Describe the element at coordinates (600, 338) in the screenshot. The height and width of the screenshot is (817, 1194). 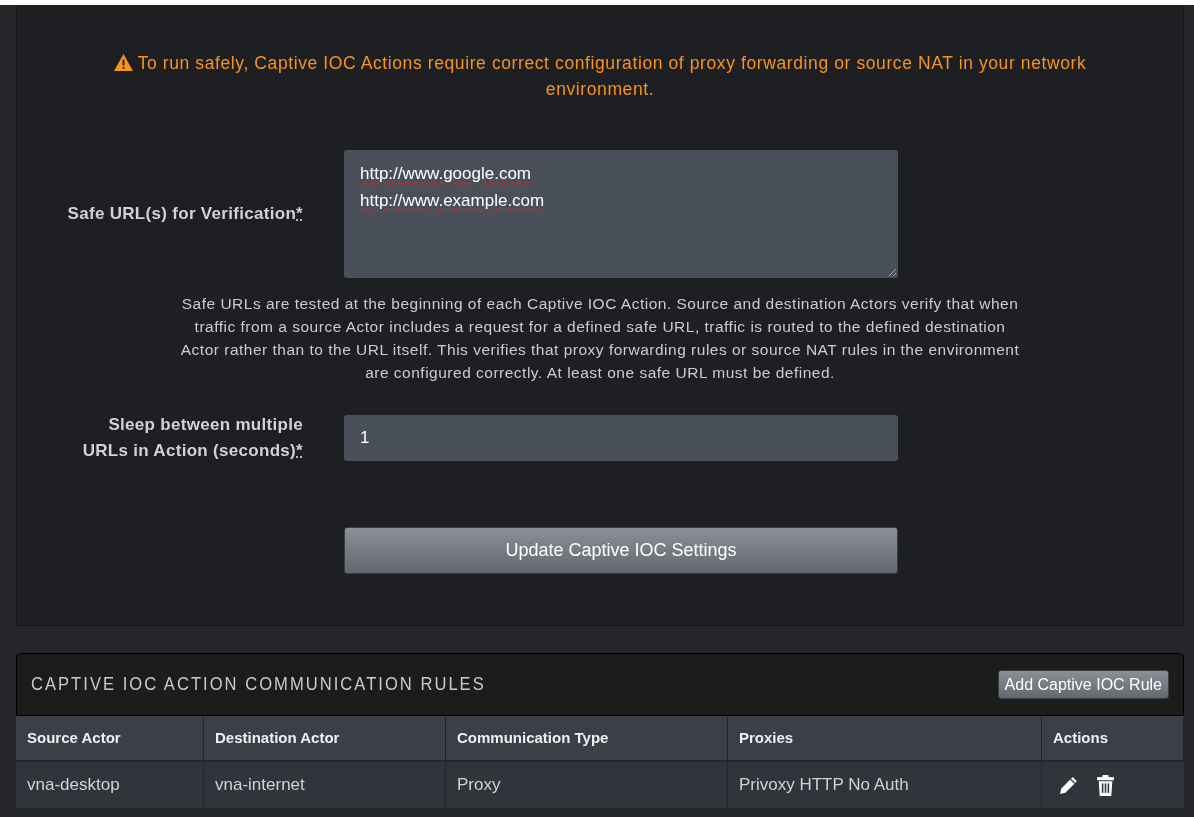
I see `help-text: Safe URLs are tested at the beginning of each Captive IOC Action. Source and destination Actors verify that when traffic from a source Actor includes a request for a defined safe URL, traffic is routed to the defined destination Actor rather than to the URL itself. This verifies that proxy forwarding rules or source NAT rules in the environment are configured correctly. At least one safe URL must be defined.` at that location.